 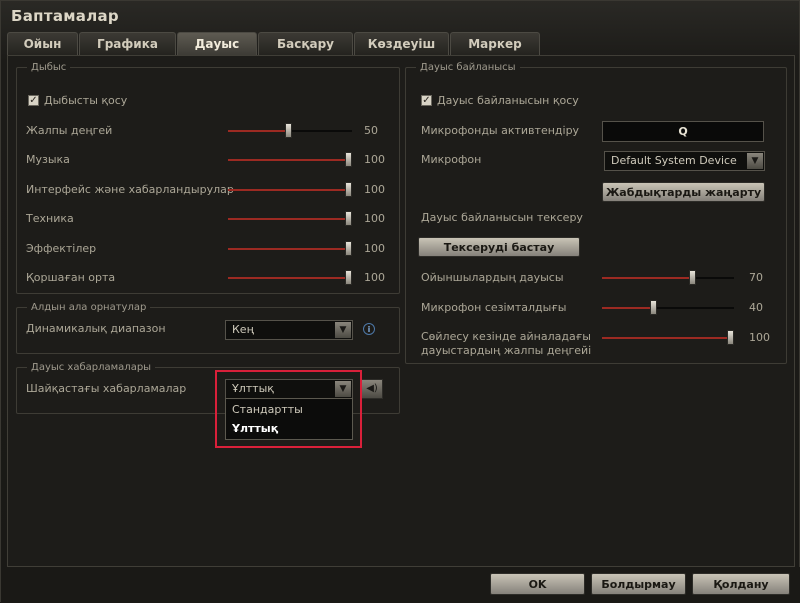 I want to click on tab-graphics: Графика, so click(x=127, y=43).